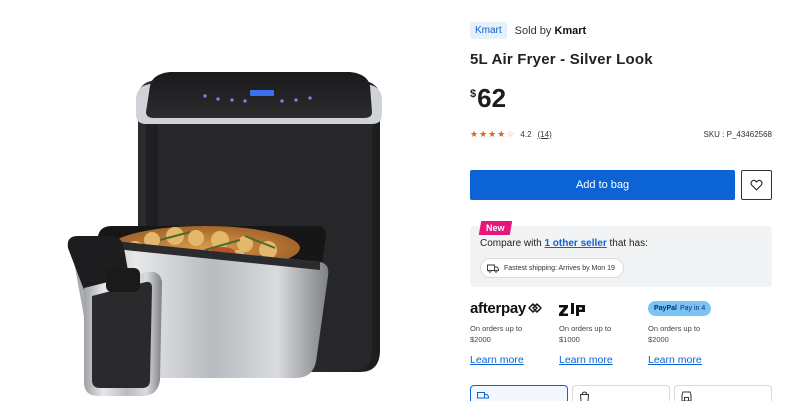 Image resolution: width=800 pixels, height=401 pixels. I want to click on shipping-chip: Fastest shipping: Arrives by Mon 19, so click(552, 268).